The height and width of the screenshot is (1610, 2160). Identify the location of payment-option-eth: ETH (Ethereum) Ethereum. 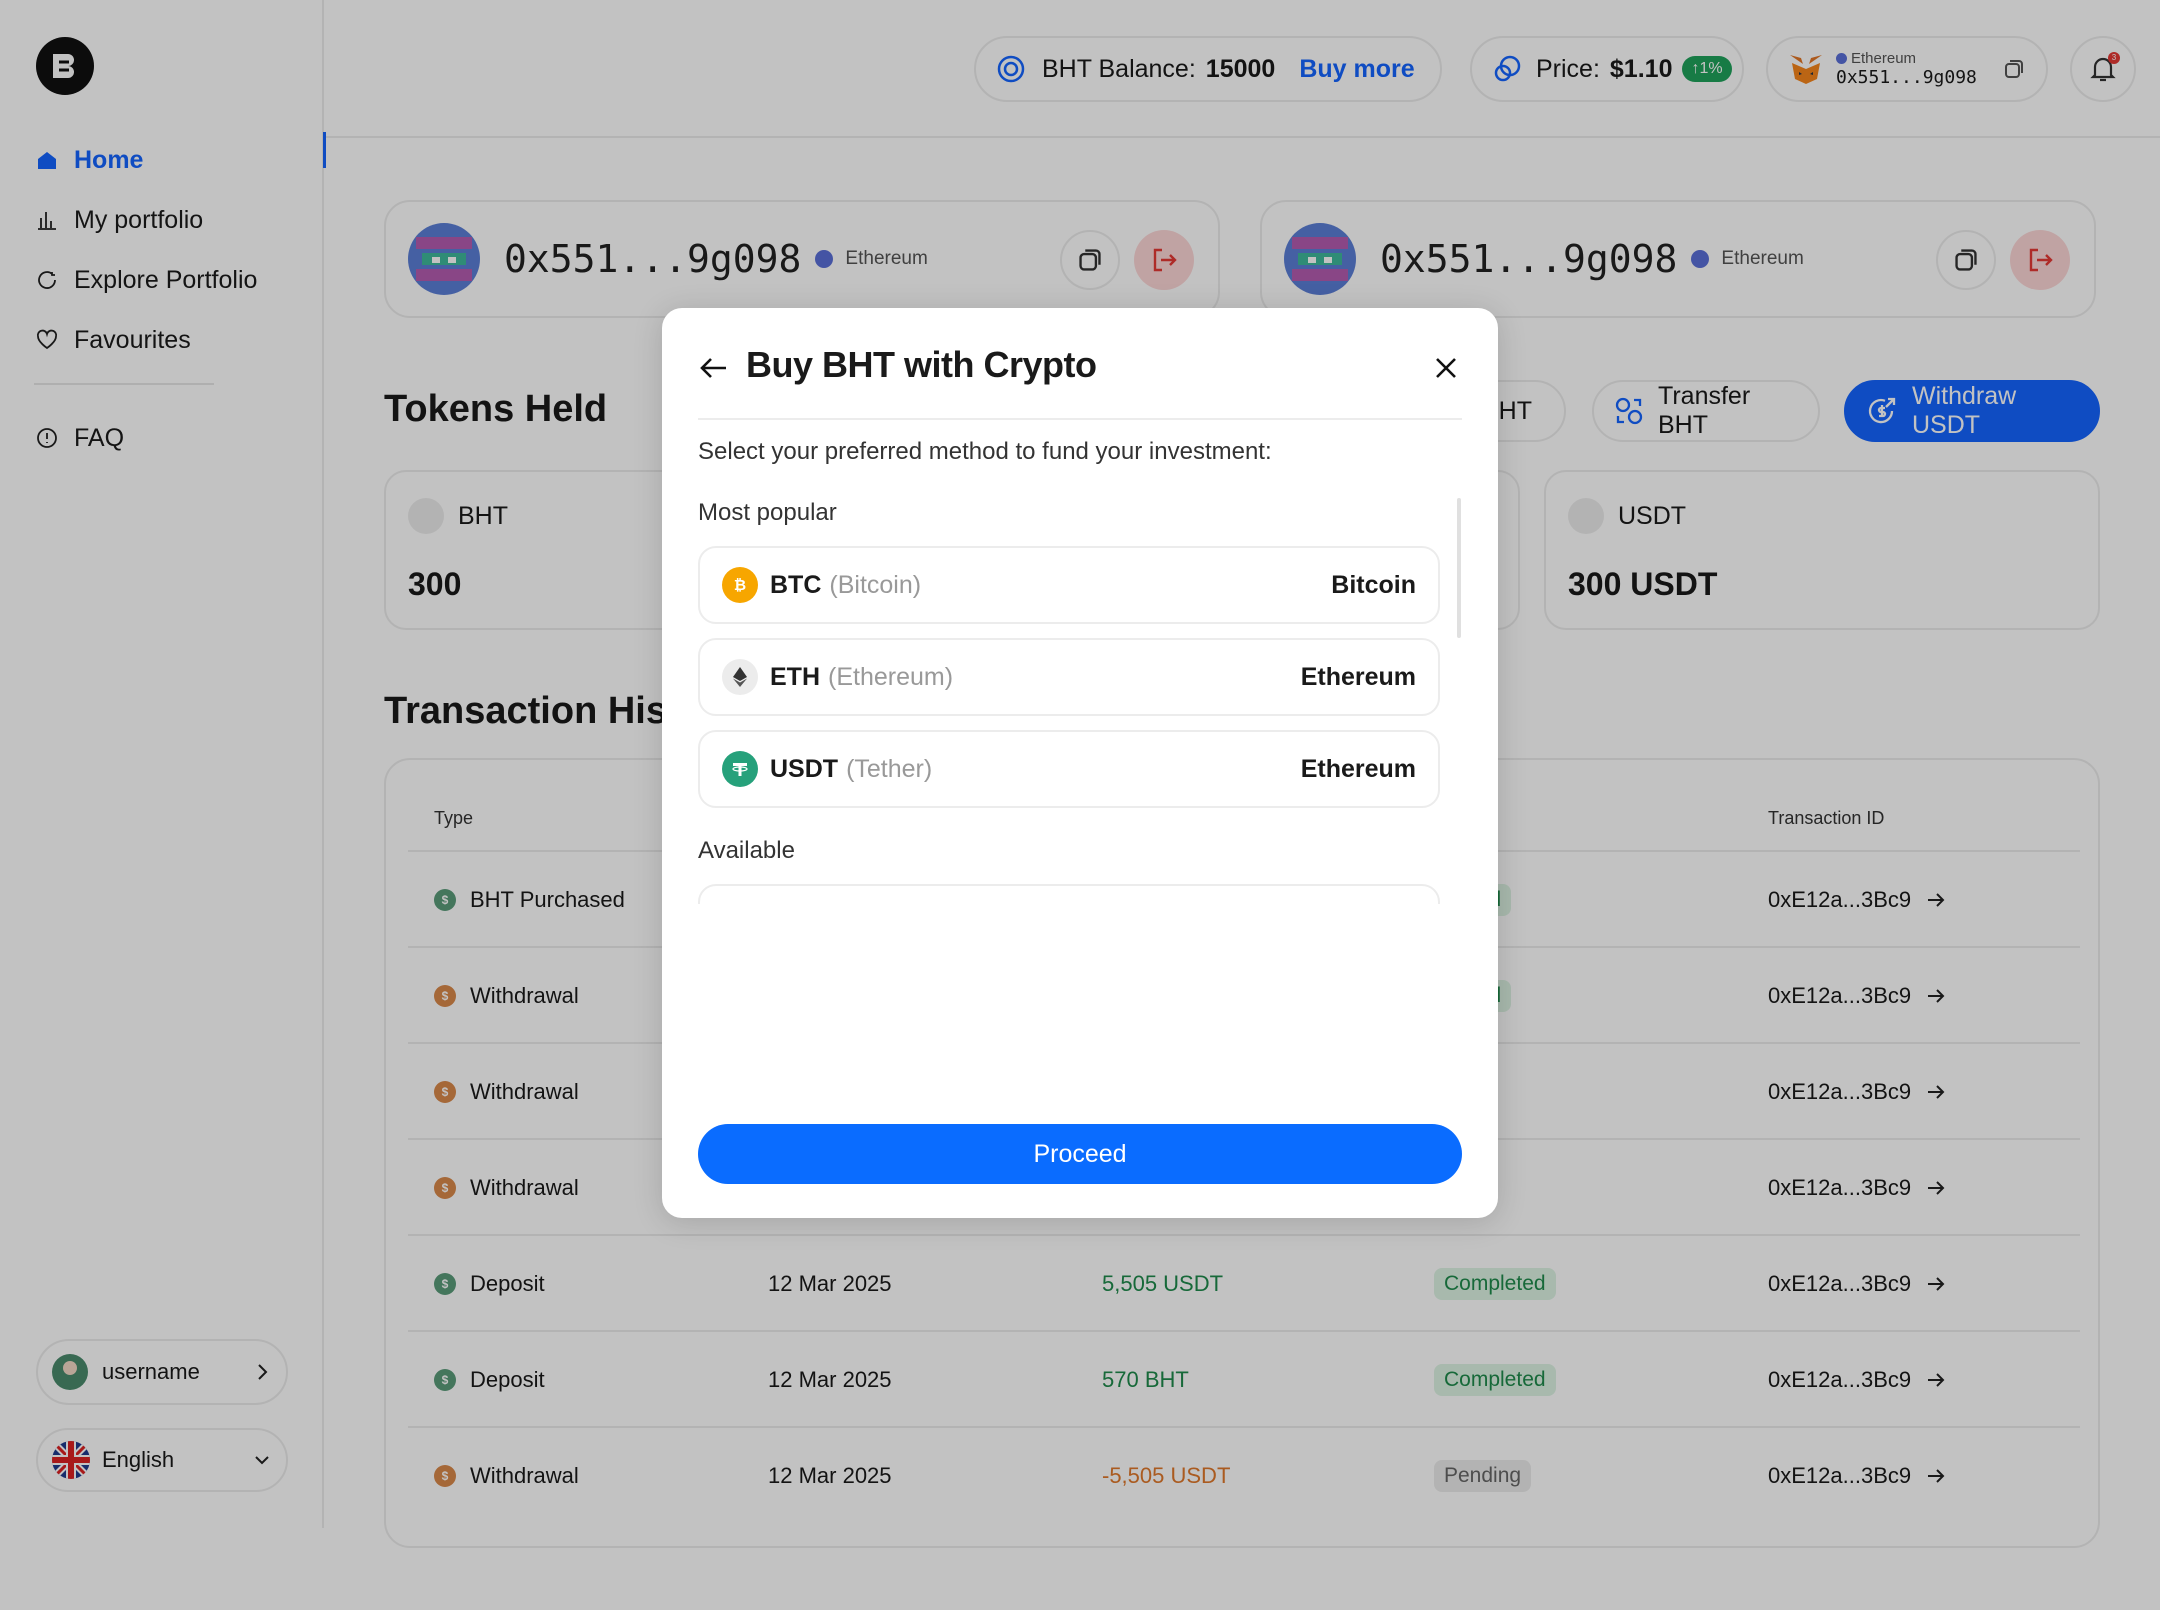
(1069, 677).